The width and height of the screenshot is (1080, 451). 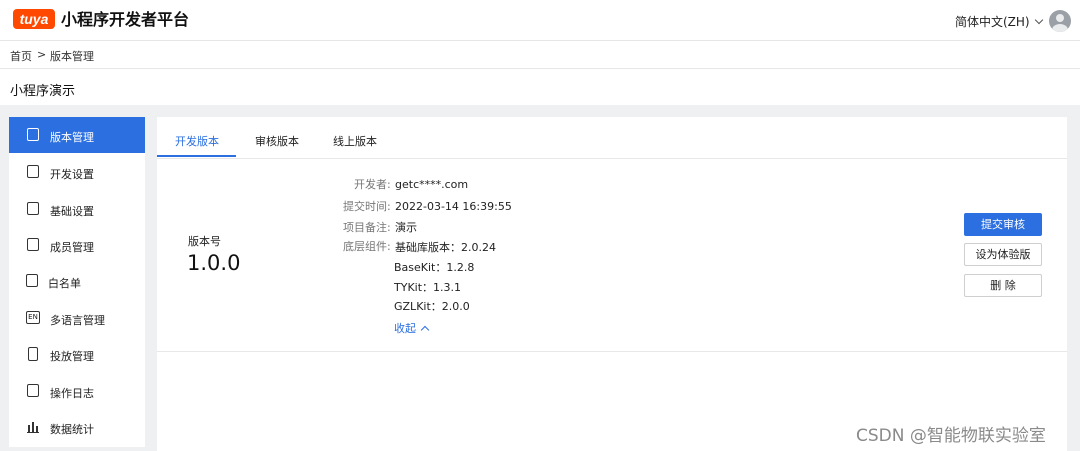 What do you see at coordinates (428, 287) in the screenshot?
I see `component-tykit: TYKit：1.3.1` at bounding box center [428, 287].